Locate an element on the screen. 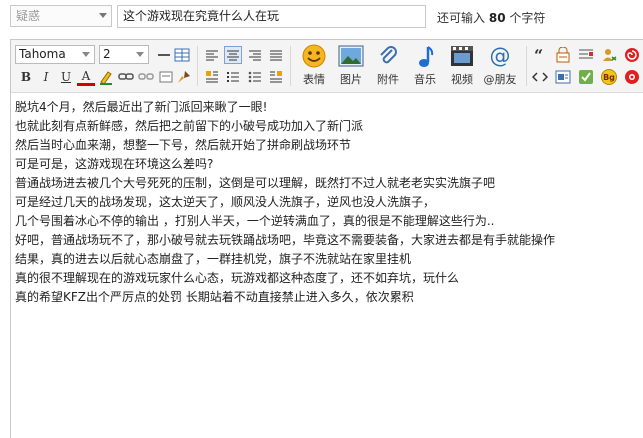  bg-label: Bg is located at coordinates (609, 77).